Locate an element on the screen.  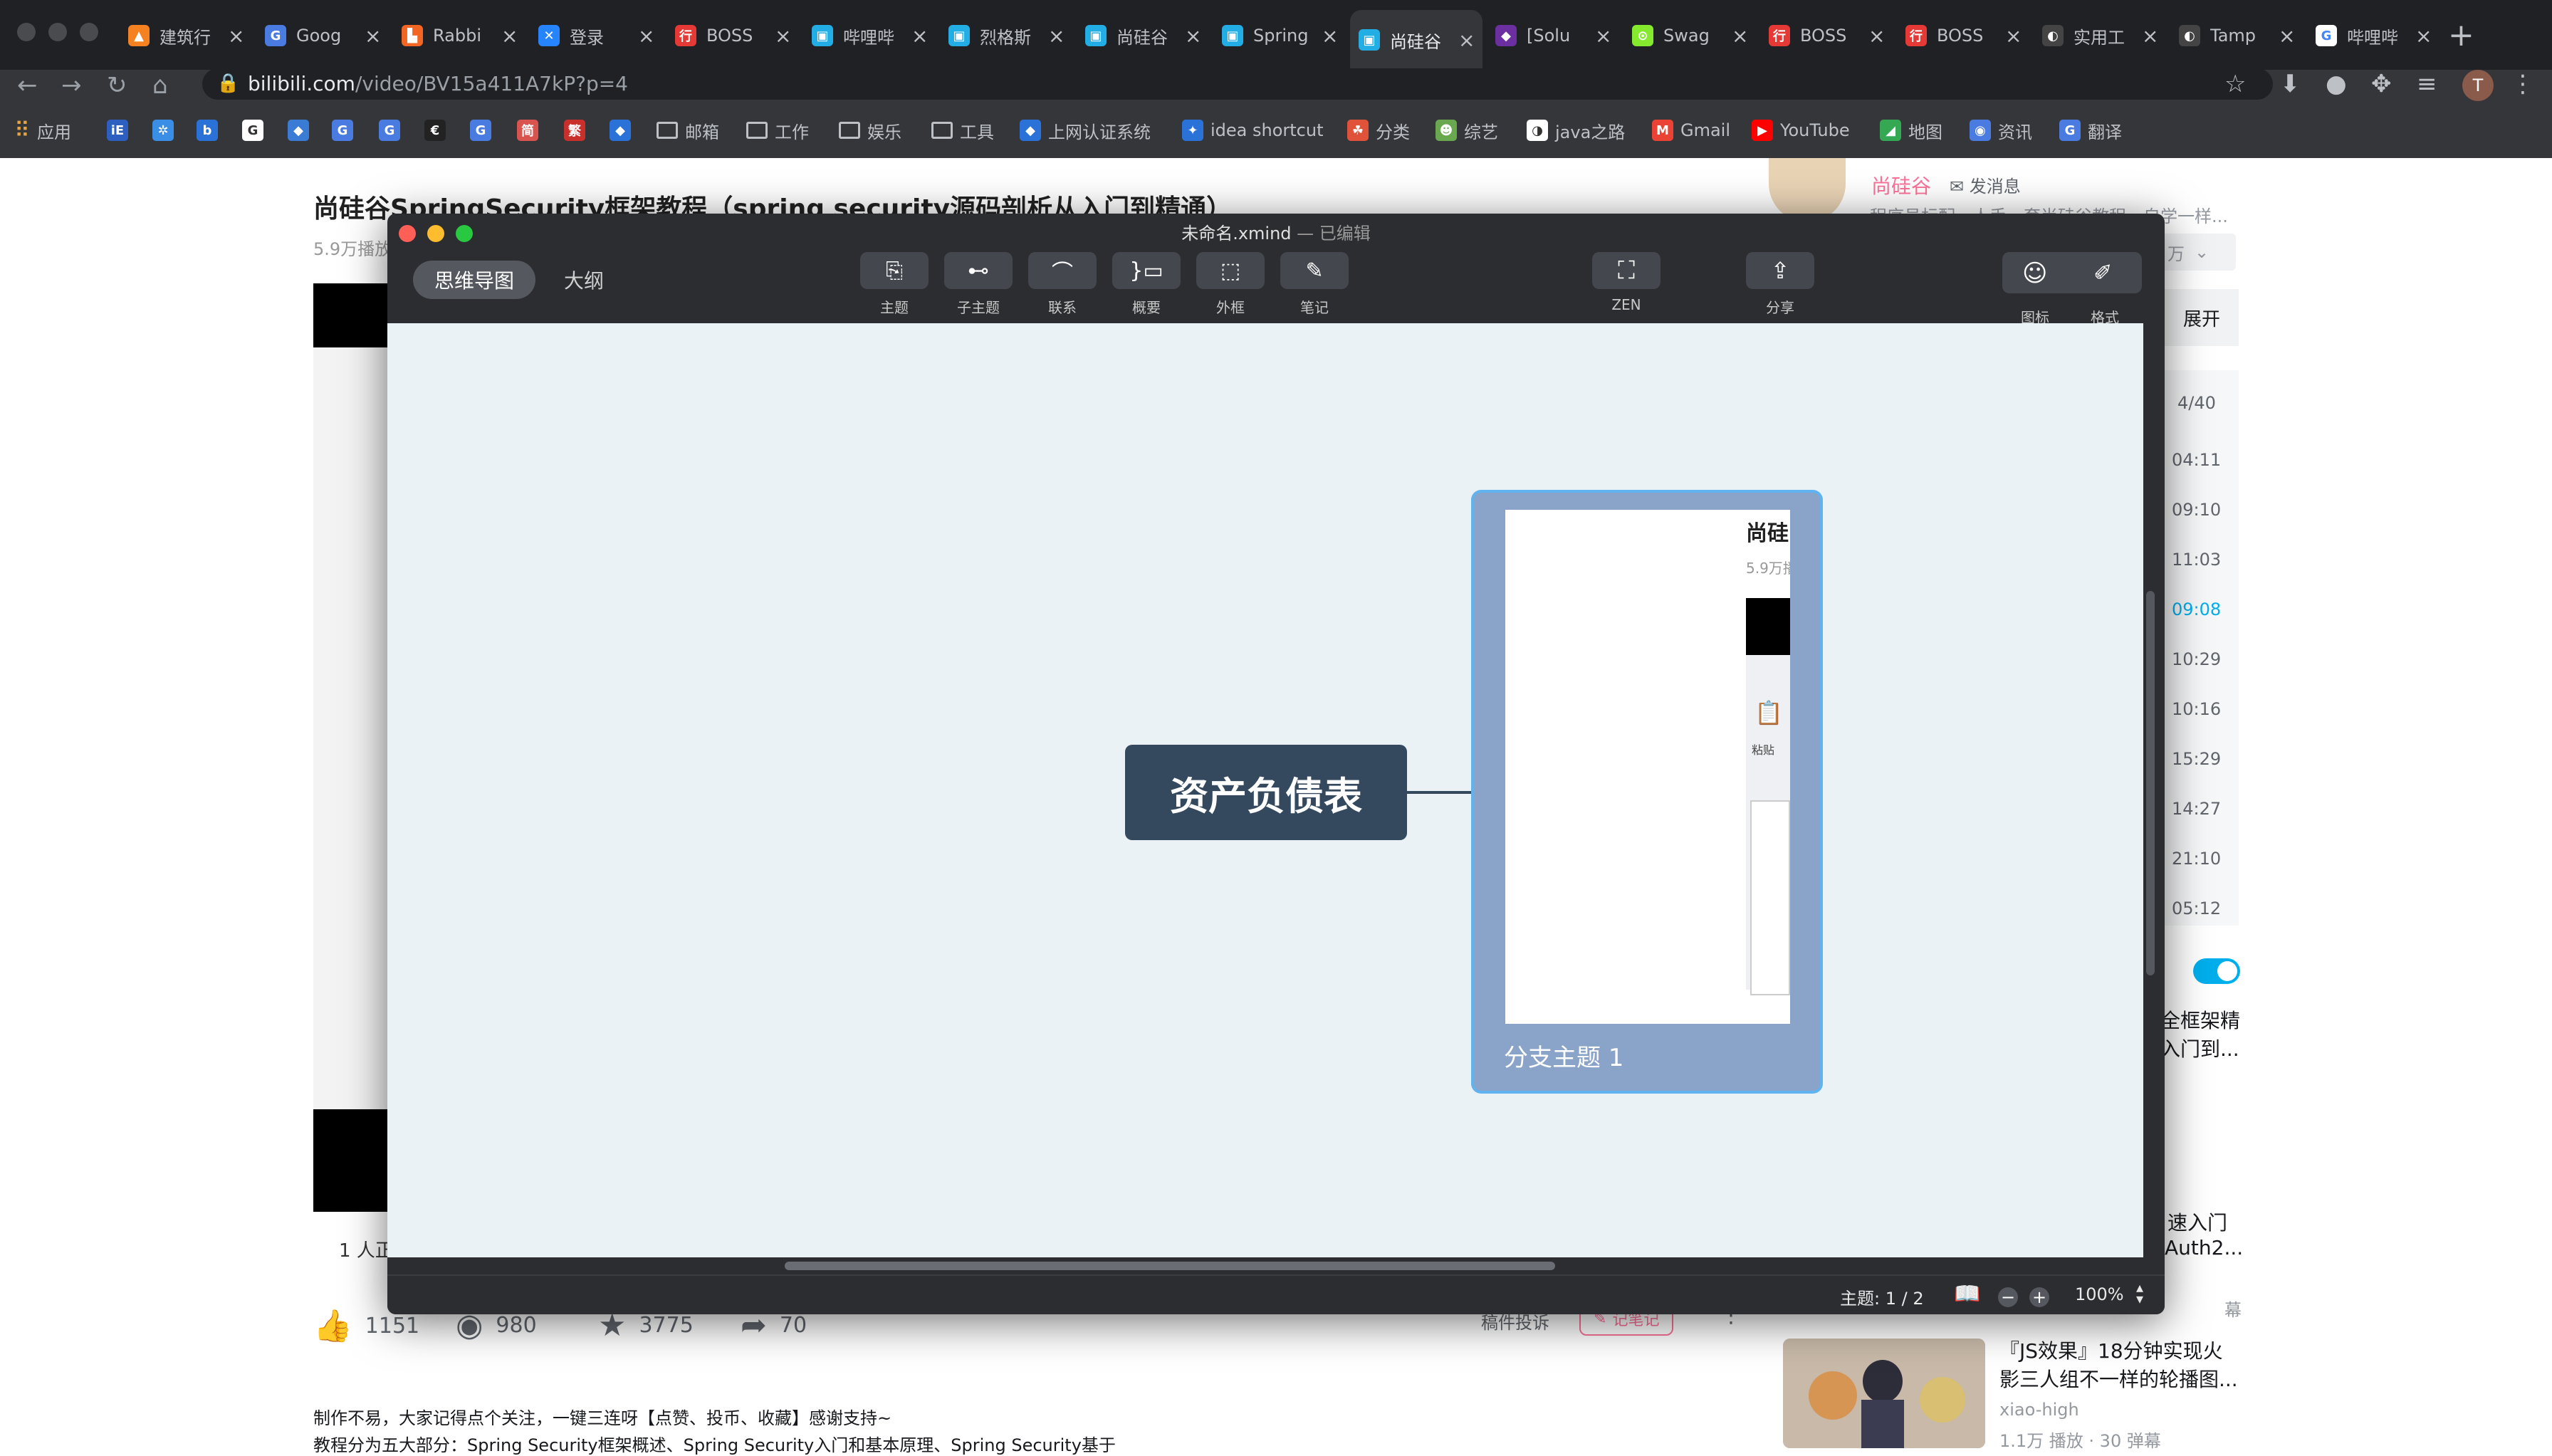
forward-icon: → is located at coordinates (71, 85).